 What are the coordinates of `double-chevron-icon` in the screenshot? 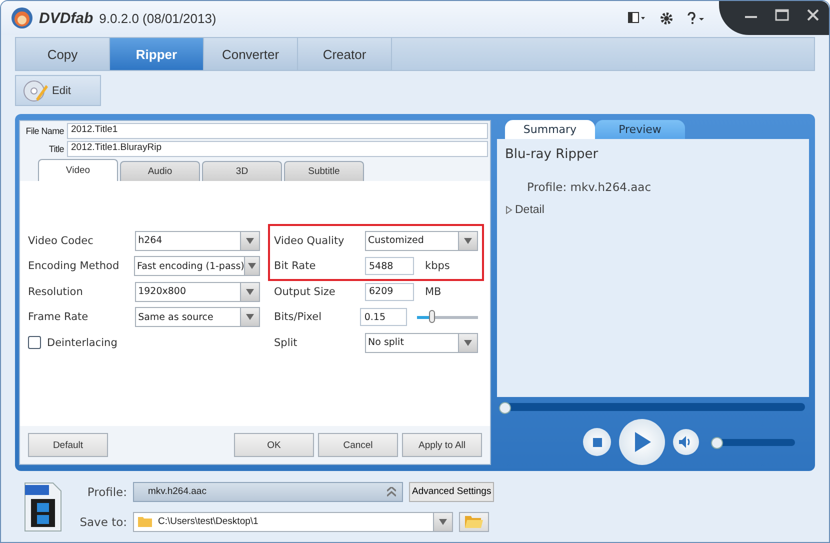 It's located at (391, 491).